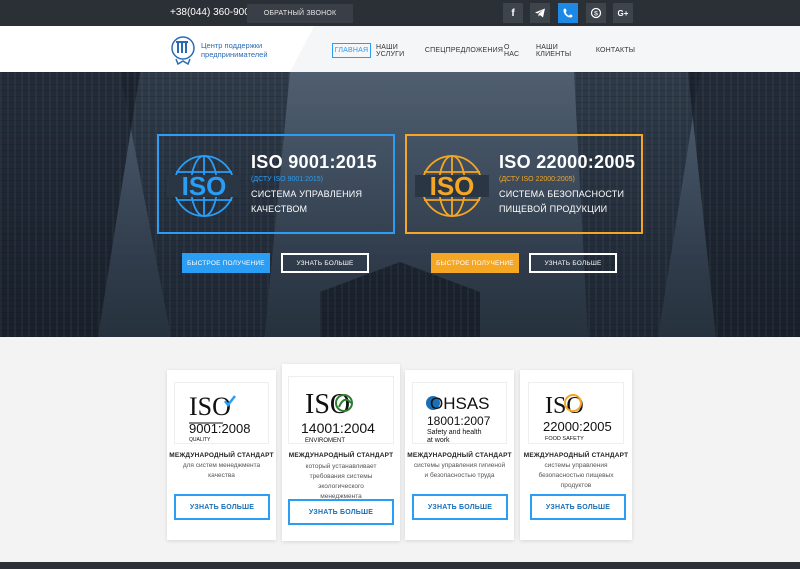 The height and width of the screenshot is (569, 800). What do you see at coordinates (307, 201) in the screenshot?
I see `iso-9001-description: СИСТЕМА УПРАВЛЕНИЯ КАЧЕСТВОМ` at bounding box center [307, 201].